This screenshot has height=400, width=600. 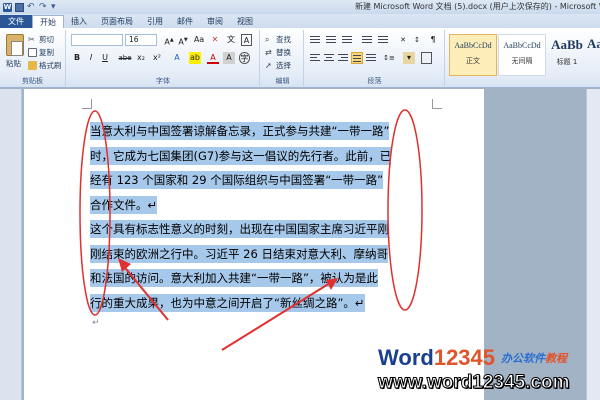 What do you see at coordinates (567, 44) in the screenshot?
I see `style-heading-1-sample: AaBb` at bounding box center [567, 44].